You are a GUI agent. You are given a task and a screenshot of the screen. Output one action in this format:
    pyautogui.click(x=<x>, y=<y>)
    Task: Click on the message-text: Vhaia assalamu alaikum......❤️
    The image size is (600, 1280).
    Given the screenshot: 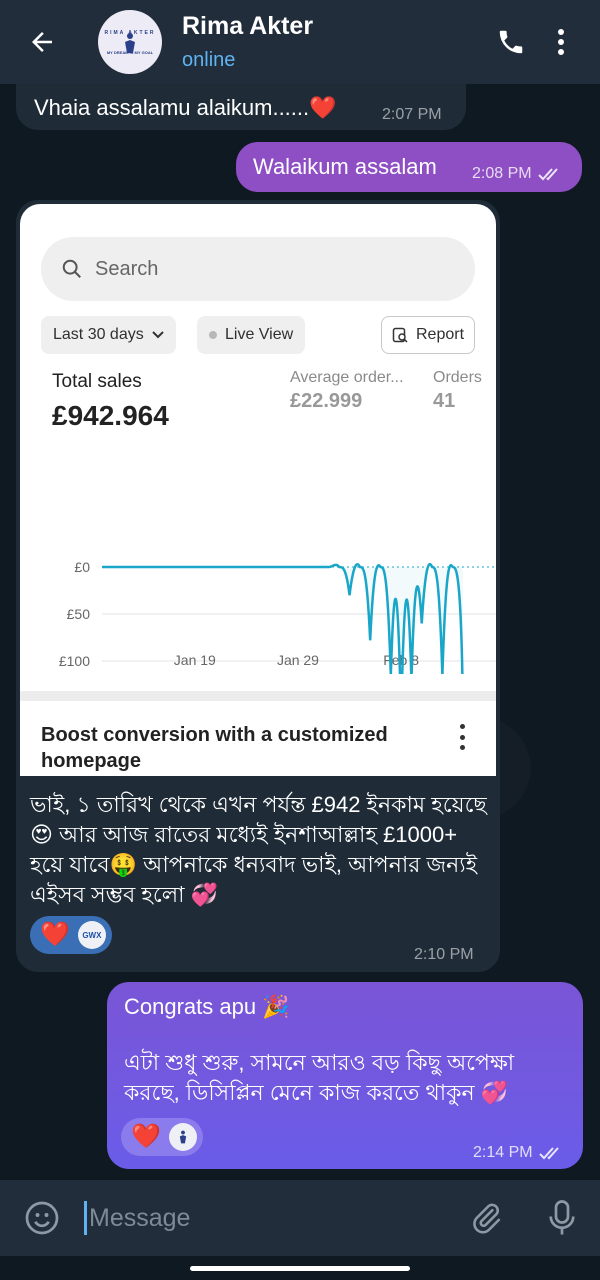 What is the action you would take?
    pyautogui.click(x=185, y=107)
    